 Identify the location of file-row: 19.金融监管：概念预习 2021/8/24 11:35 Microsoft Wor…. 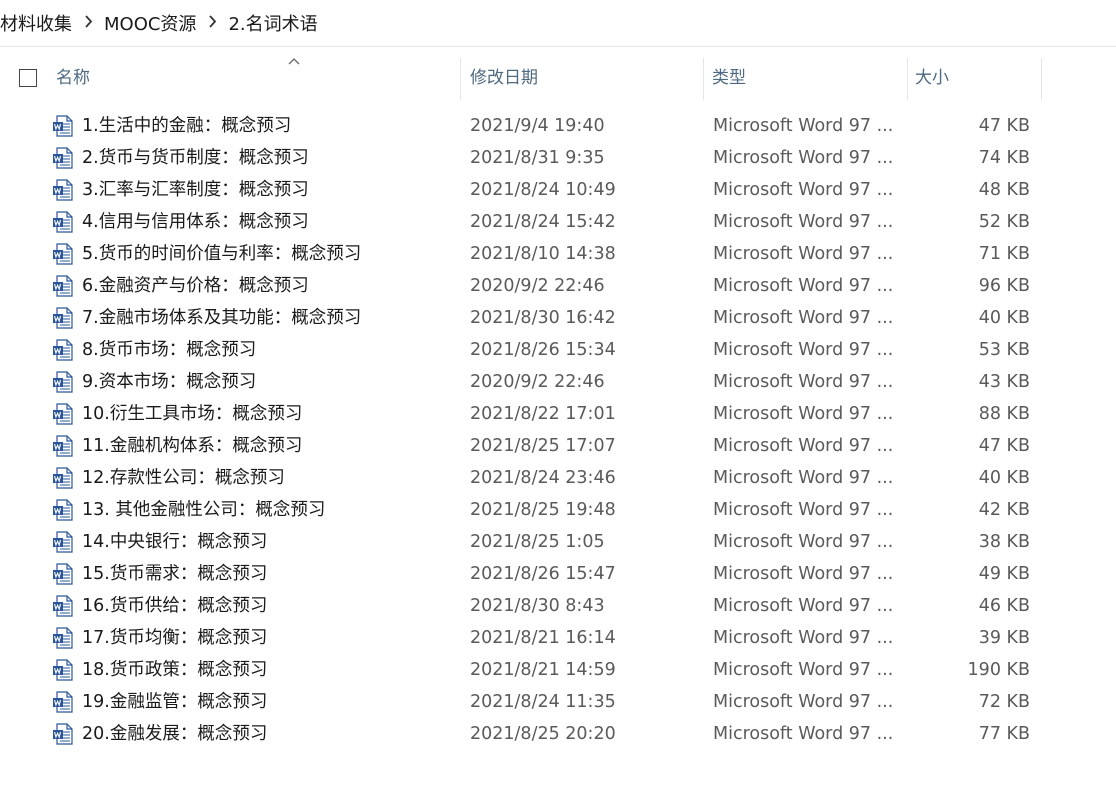
(558, 702).